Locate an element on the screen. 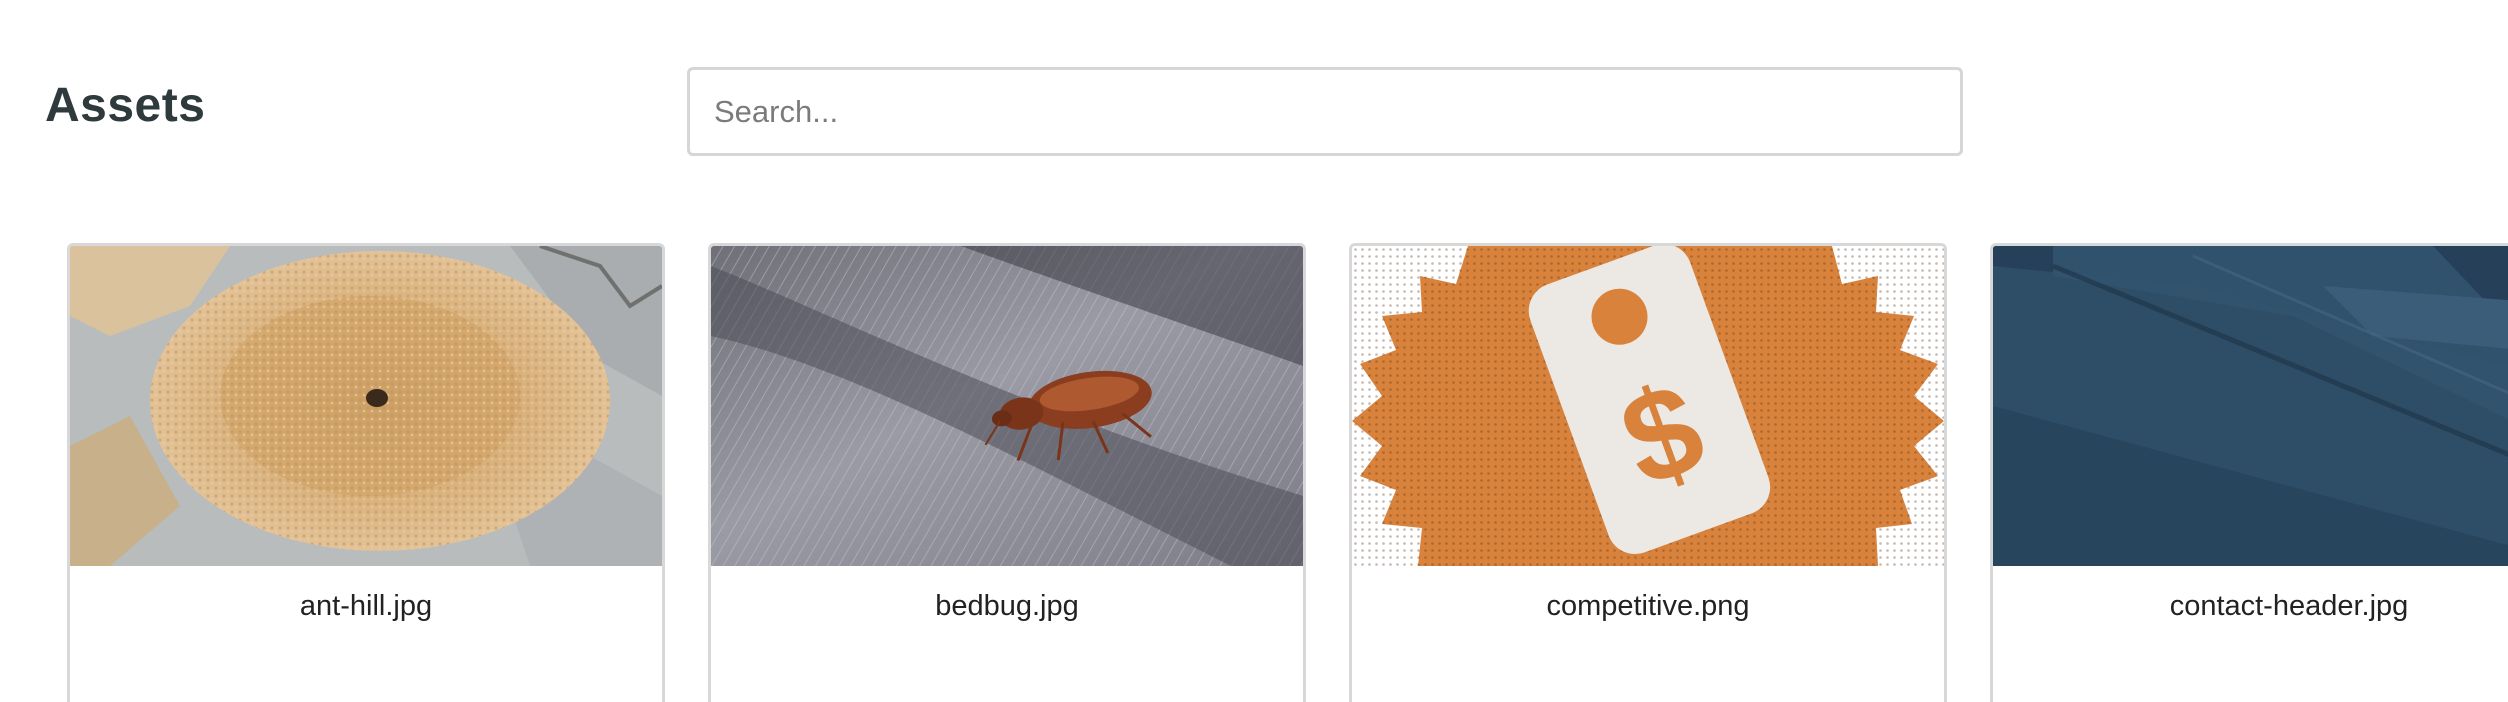 The image size is (2508, 702). asset-thumbnail-contact-header is located at coordinates (2250, 406).